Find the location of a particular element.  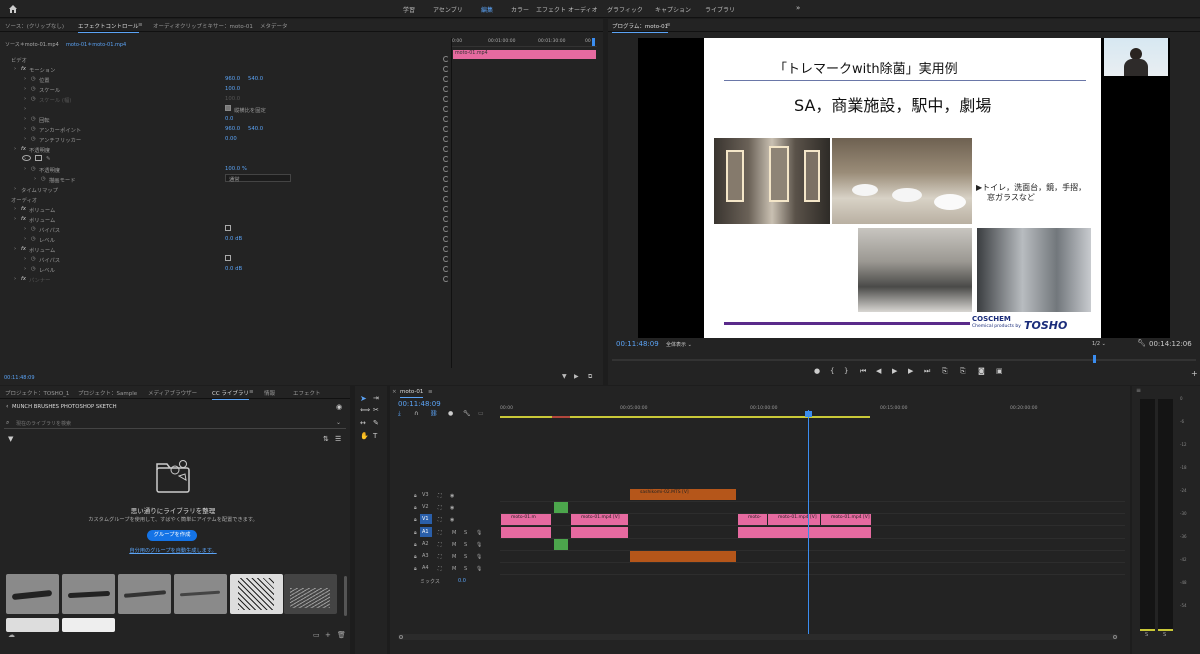

clip-a1 is located at coordinates (804, 532).